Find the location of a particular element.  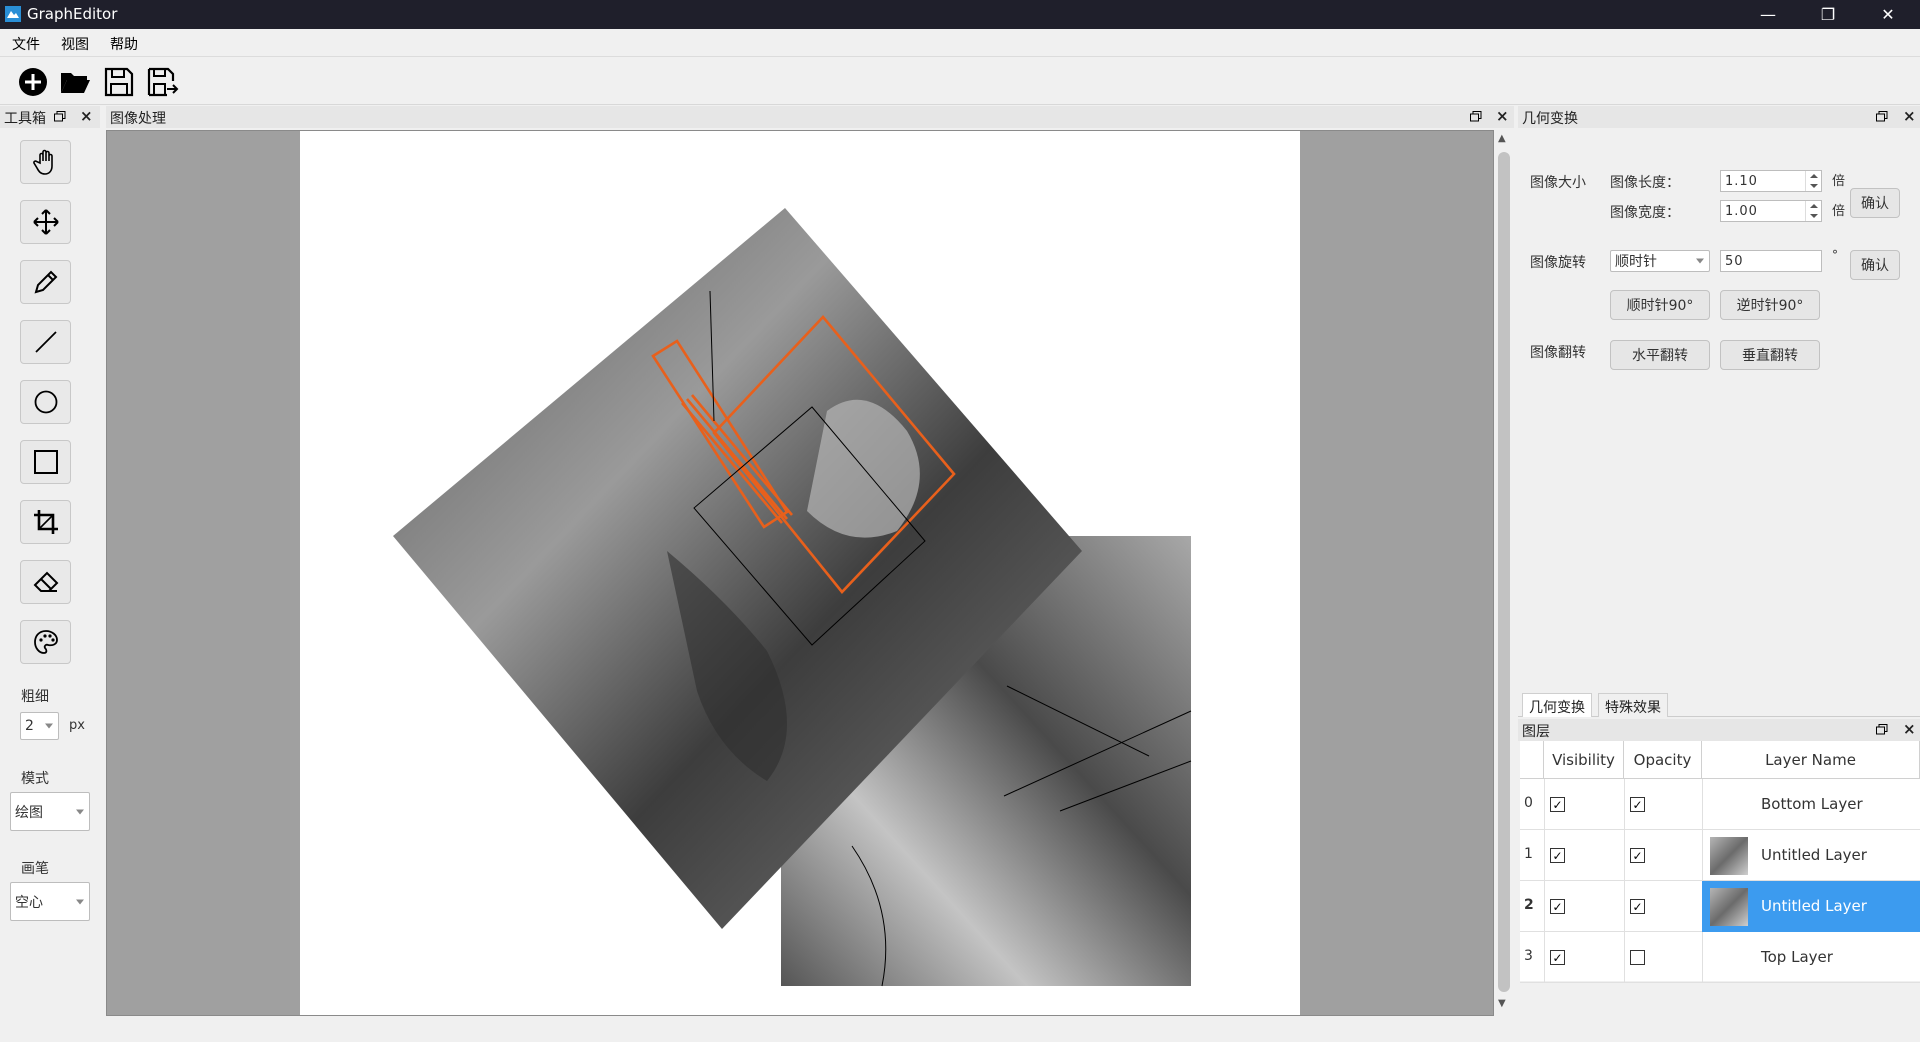

canvas-header: 图像处理 × is located at coordinates (810, 117).